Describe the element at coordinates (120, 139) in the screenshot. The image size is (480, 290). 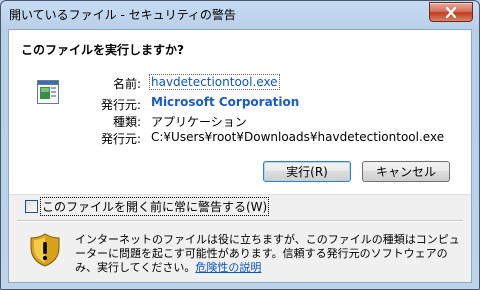
I see `from-label: 発行元:` at that location.